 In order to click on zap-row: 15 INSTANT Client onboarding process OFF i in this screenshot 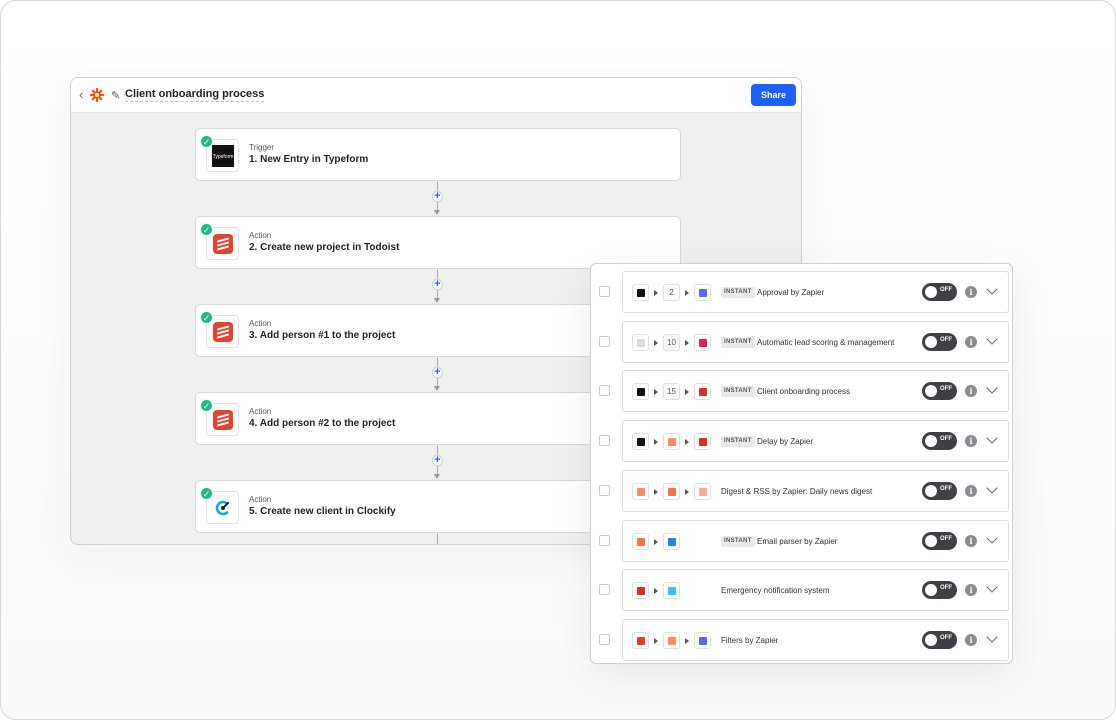, I will do `click(801, 391)`.